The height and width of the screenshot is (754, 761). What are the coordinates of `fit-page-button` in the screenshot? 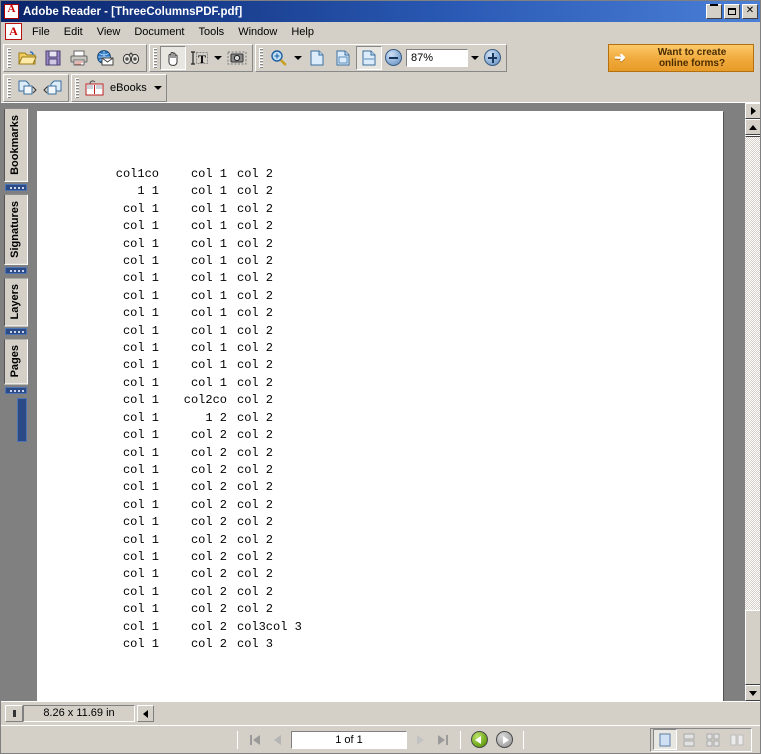 It's located at (343, 58).